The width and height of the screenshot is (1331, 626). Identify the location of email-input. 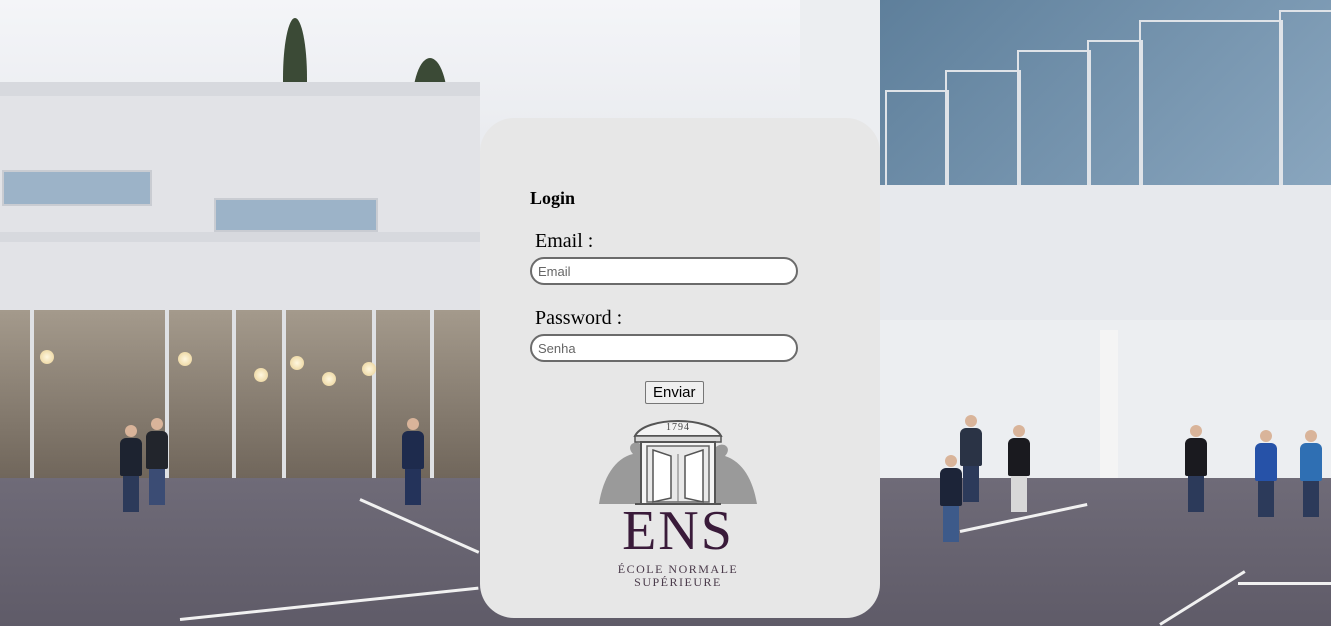
(664, 271).